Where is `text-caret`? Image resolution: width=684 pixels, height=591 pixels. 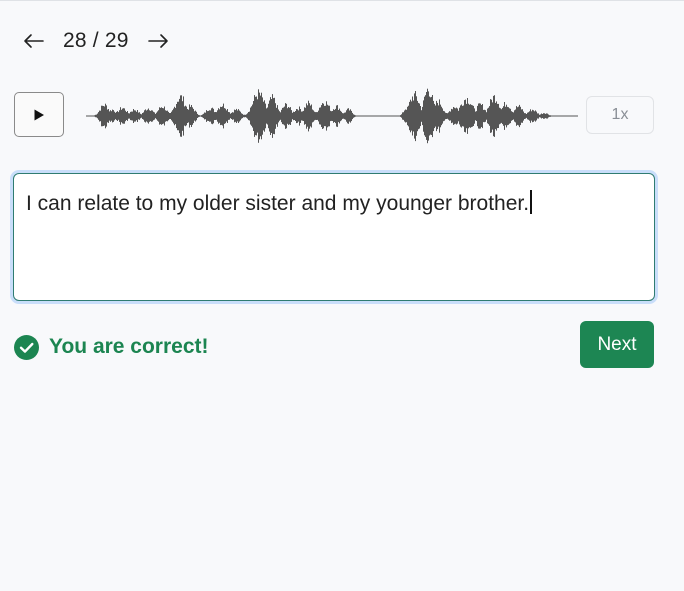
text-caret is located at coordinates (531, 202).